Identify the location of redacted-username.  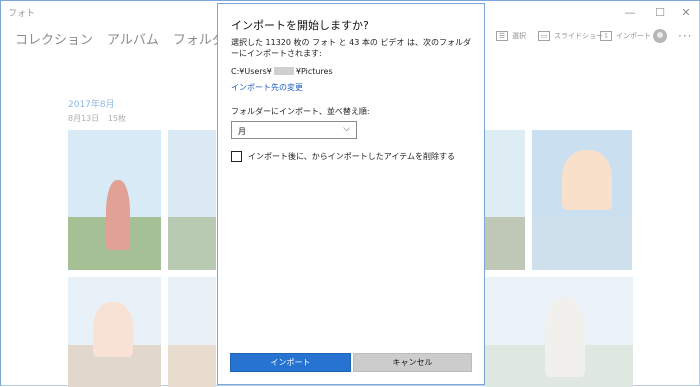
(283, 71).